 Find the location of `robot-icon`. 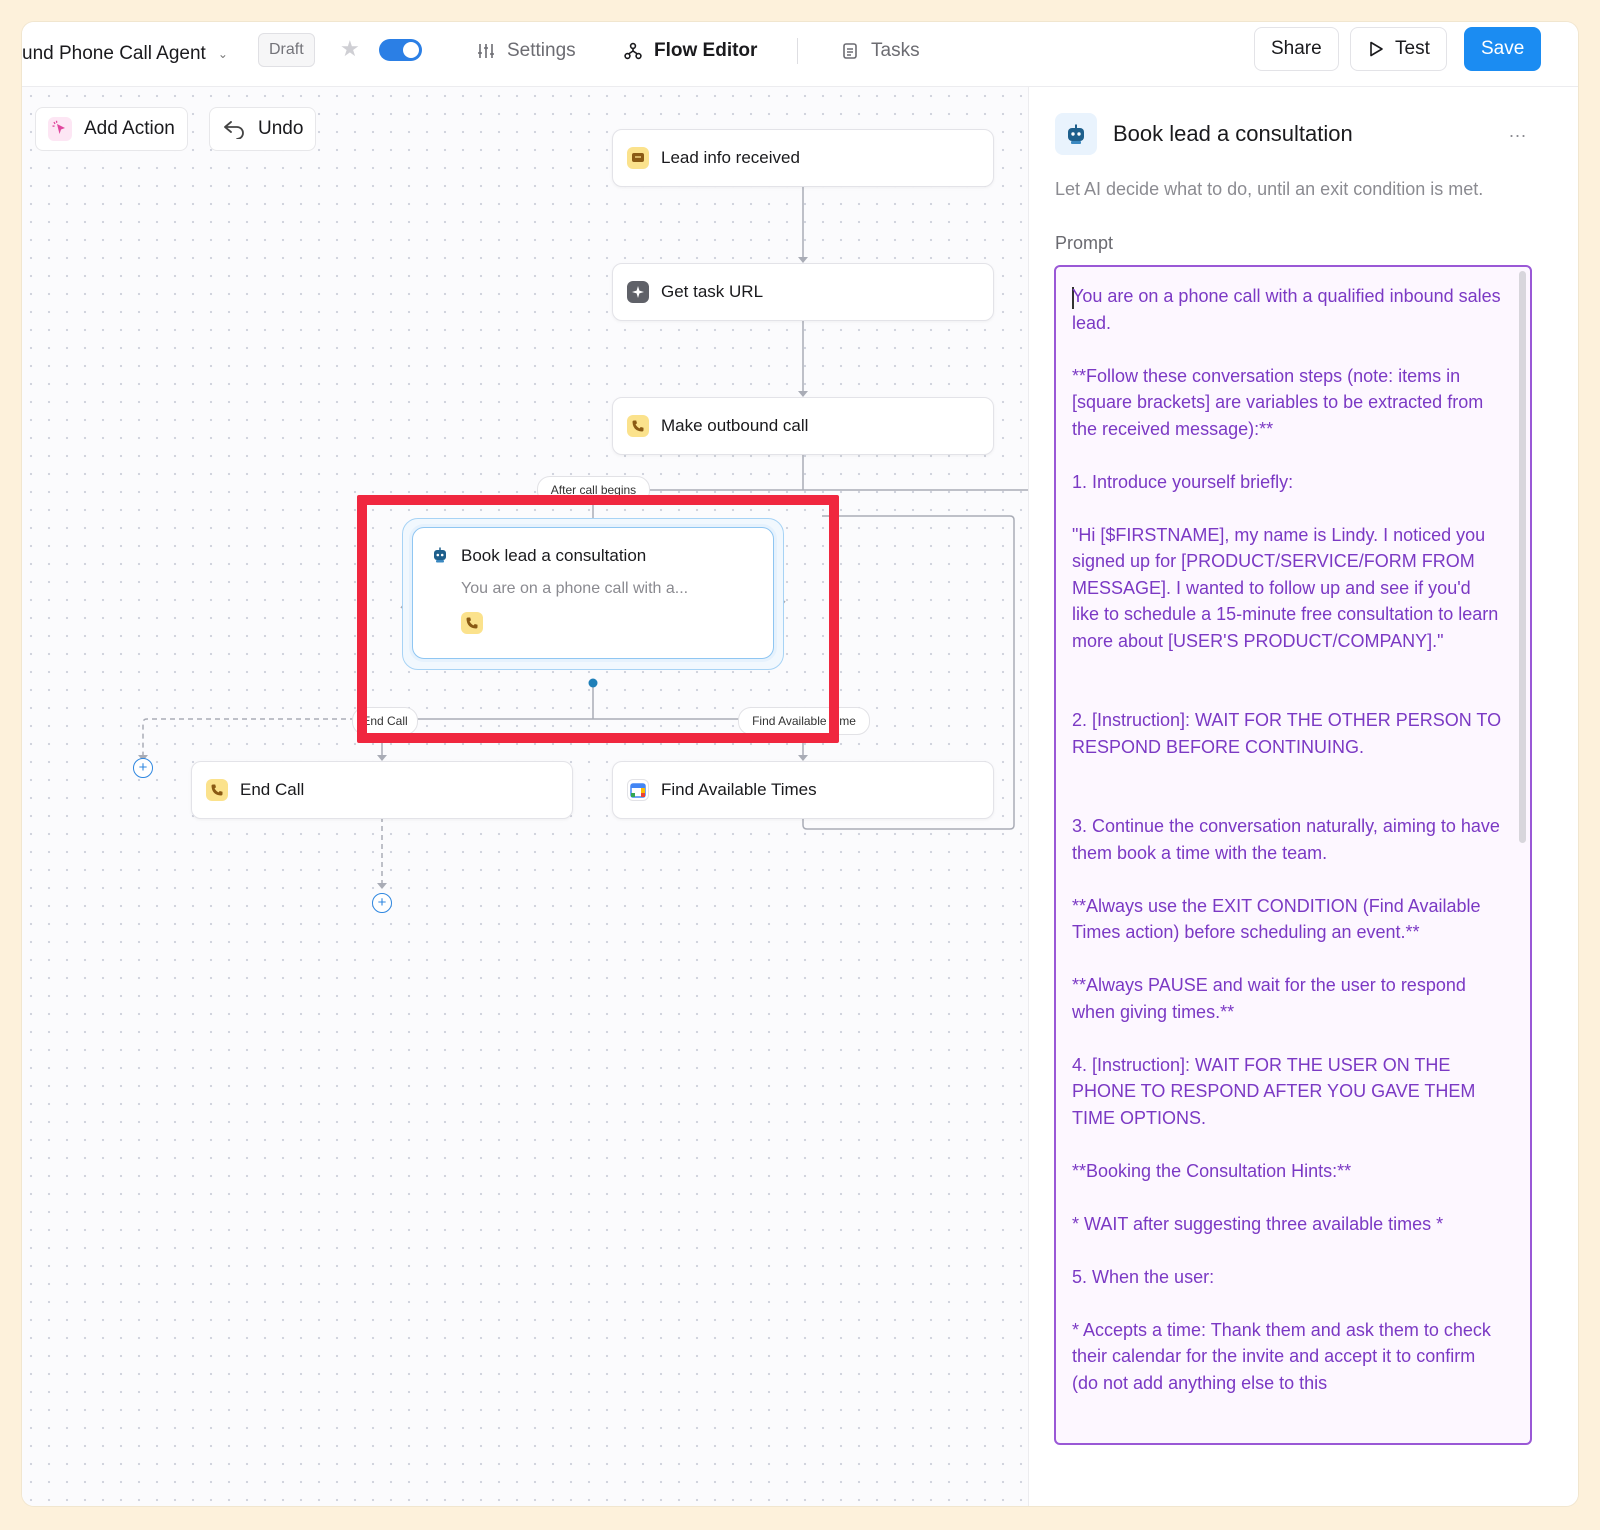

robot-icon is located at coordinates (1076, 134).